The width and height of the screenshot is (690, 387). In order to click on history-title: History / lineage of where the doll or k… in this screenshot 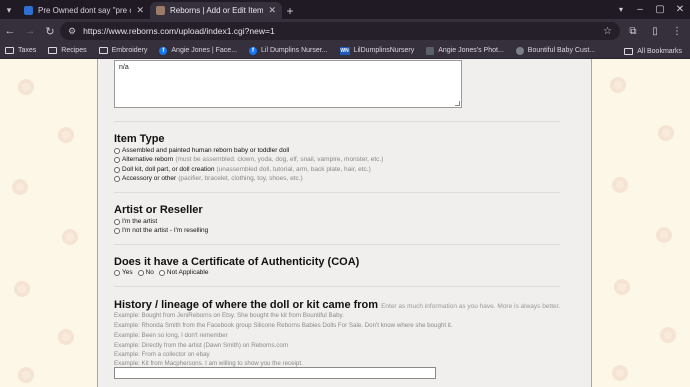, I will do `click(337, 305)`.